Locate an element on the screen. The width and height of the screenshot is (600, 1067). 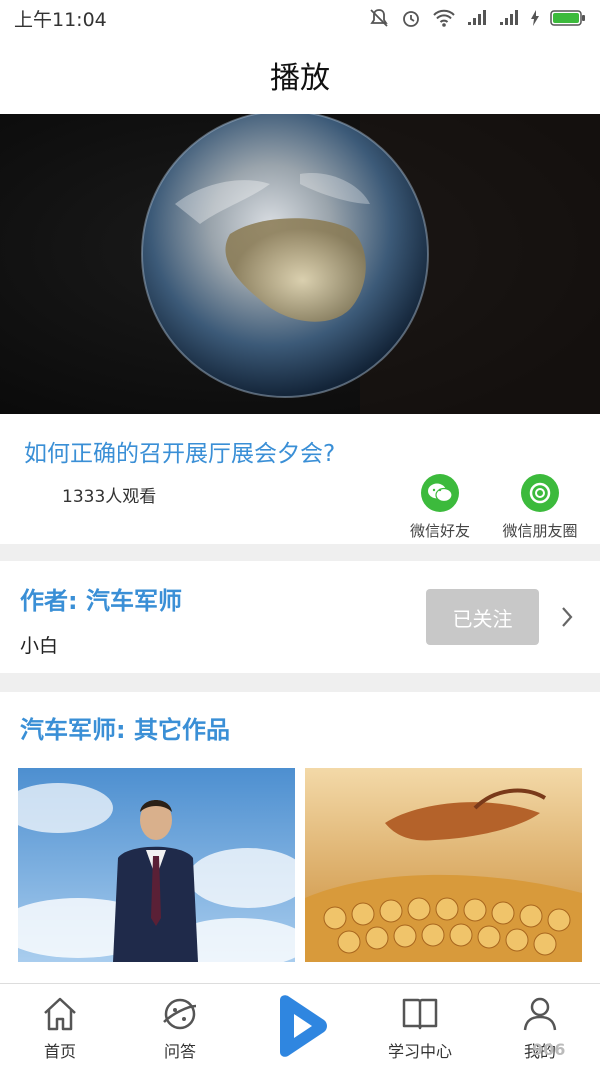
video-title: 如何正确的召开展厅展会夕会? is located at coordinates (180, 454).